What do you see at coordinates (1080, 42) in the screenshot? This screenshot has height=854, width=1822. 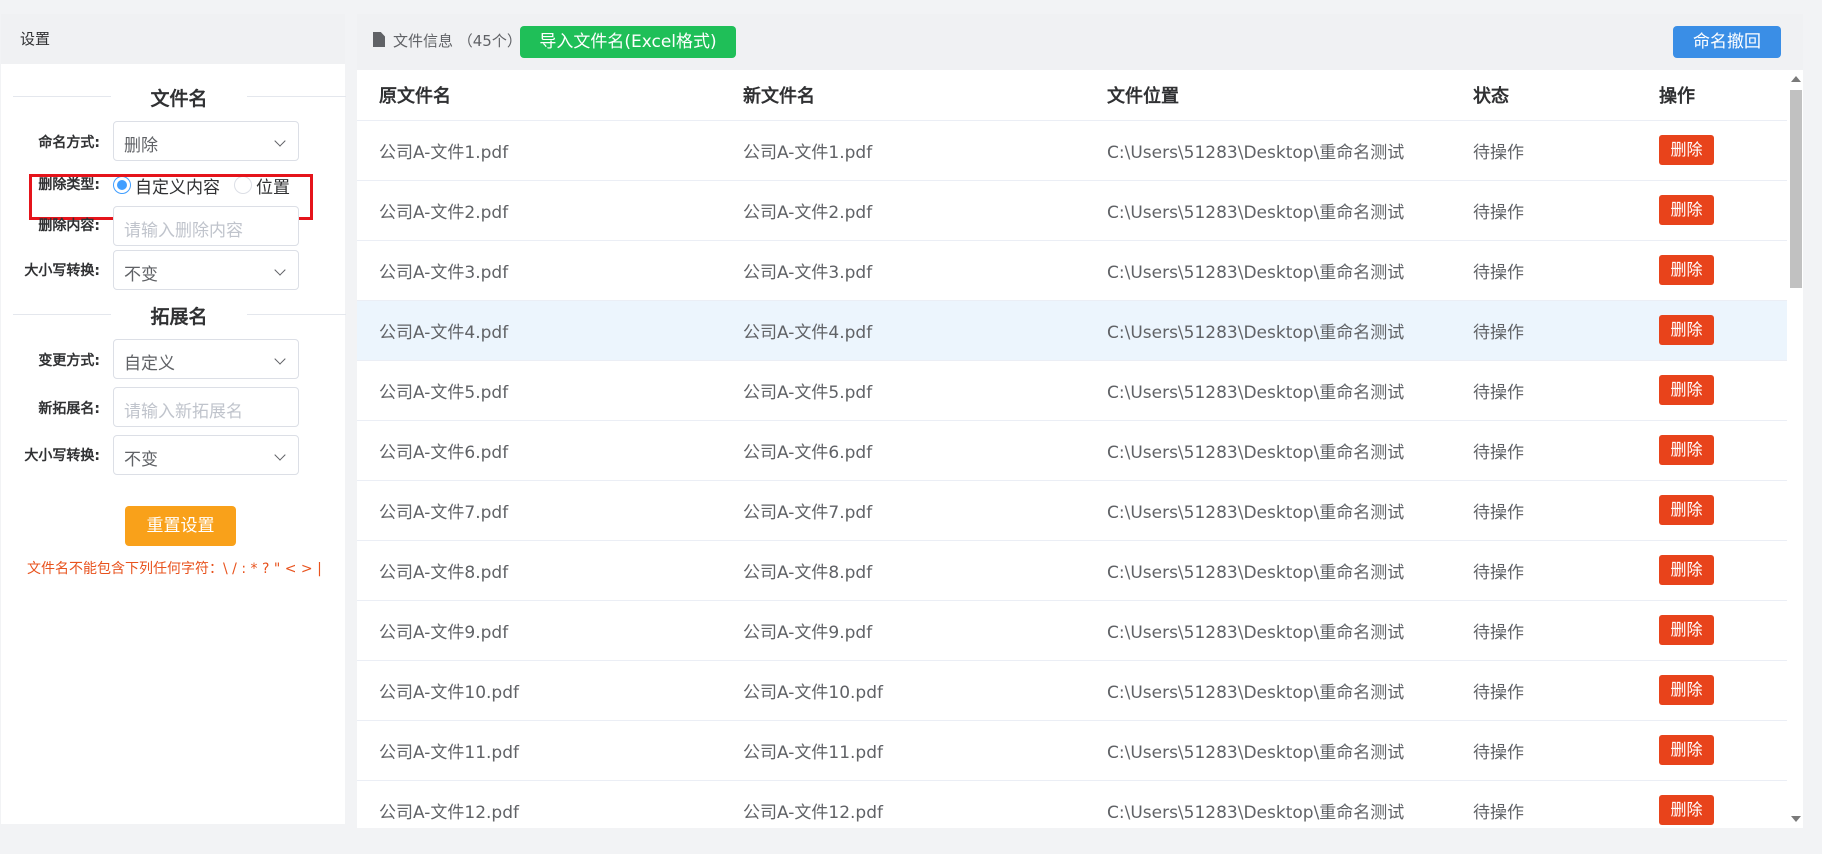 I see `file-list-header: 文件信息 （45个） 导入文件名(Excel格式) 命名撤回` at bounding box center [1080, 42].